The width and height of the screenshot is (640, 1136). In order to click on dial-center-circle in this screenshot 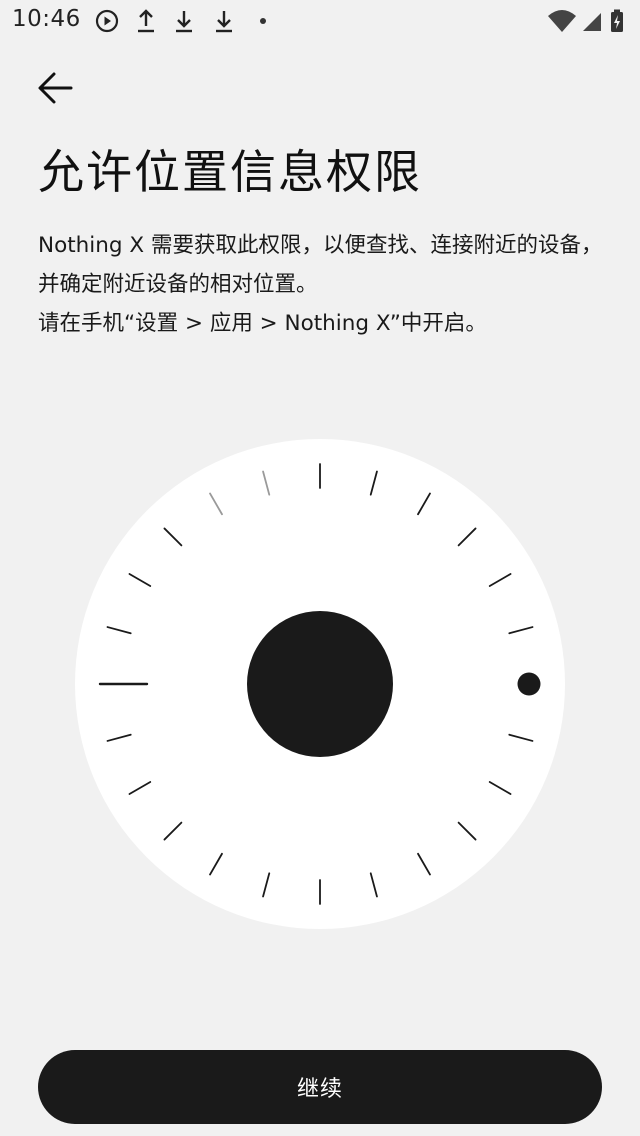, I will do `click(320, 684)`.